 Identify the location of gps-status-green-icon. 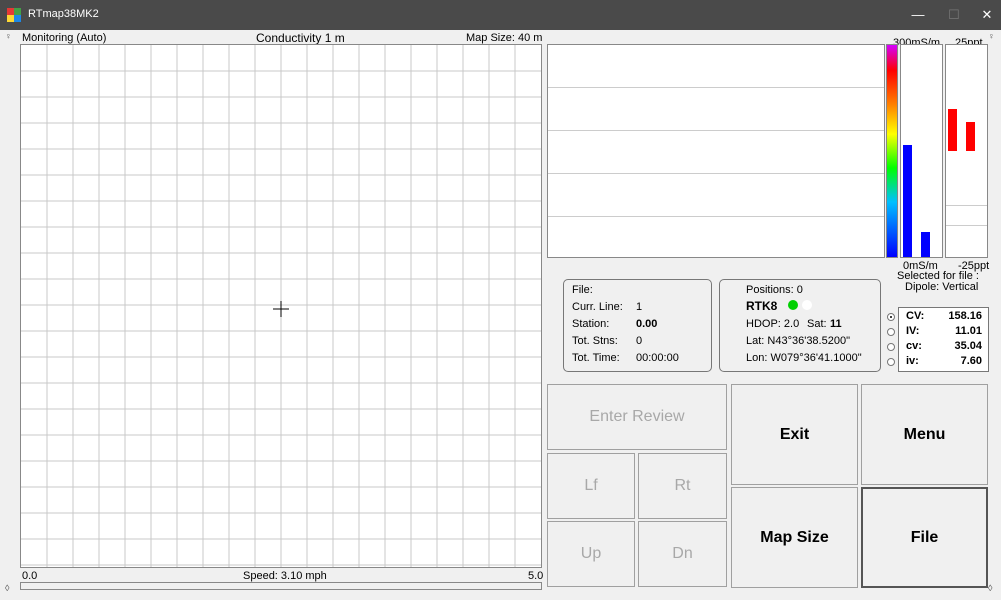
(793, 305).